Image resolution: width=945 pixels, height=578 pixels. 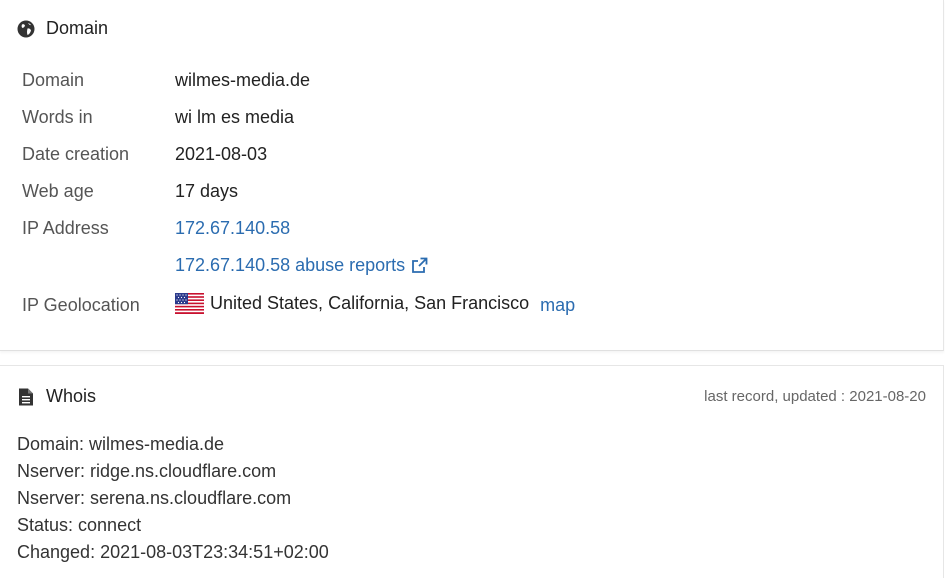 I want to click on web-age-label: Web age, so click(x=58, y=190).